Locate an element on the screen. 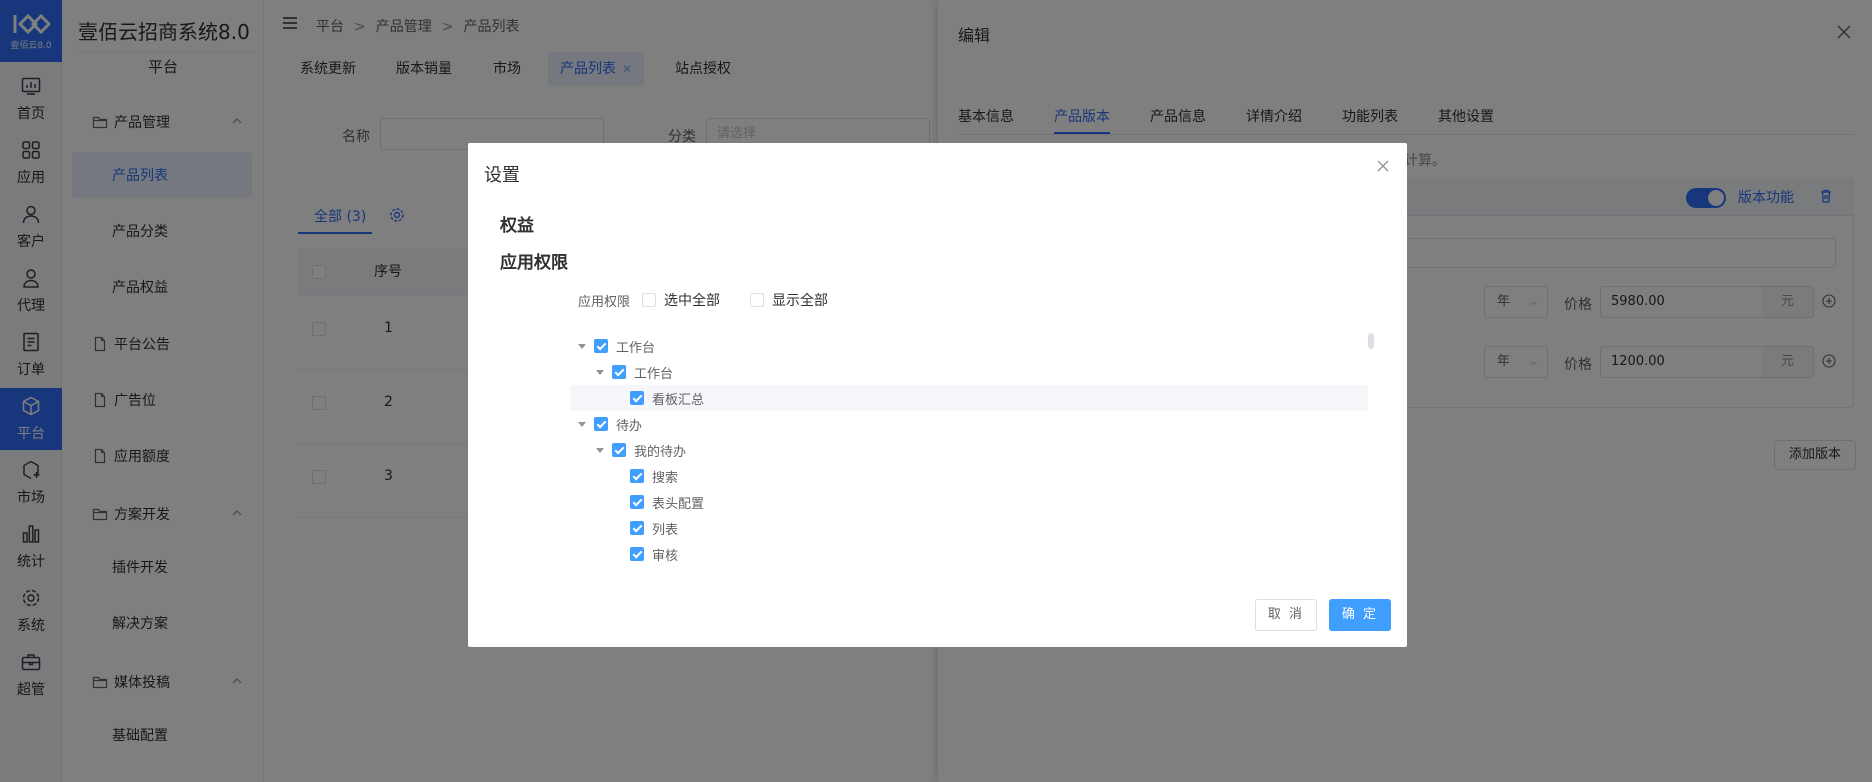 Image resolution: width=1872 pixels, height=782 pixels. select-all-checkbox is located at coordinates (649, 300).